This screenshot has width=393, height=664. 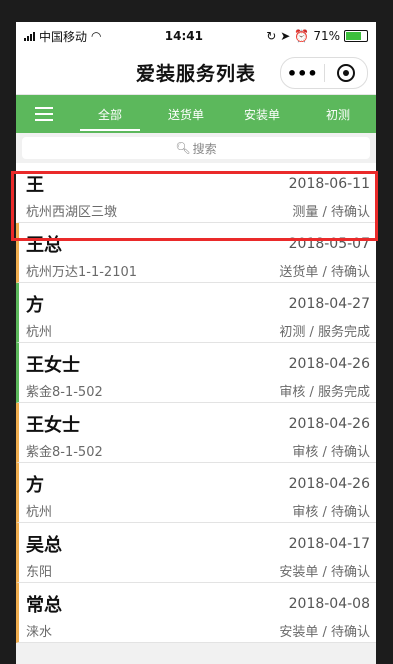 I want to click on status-left: 中国移动 ◠, so click(x=63, y=36).